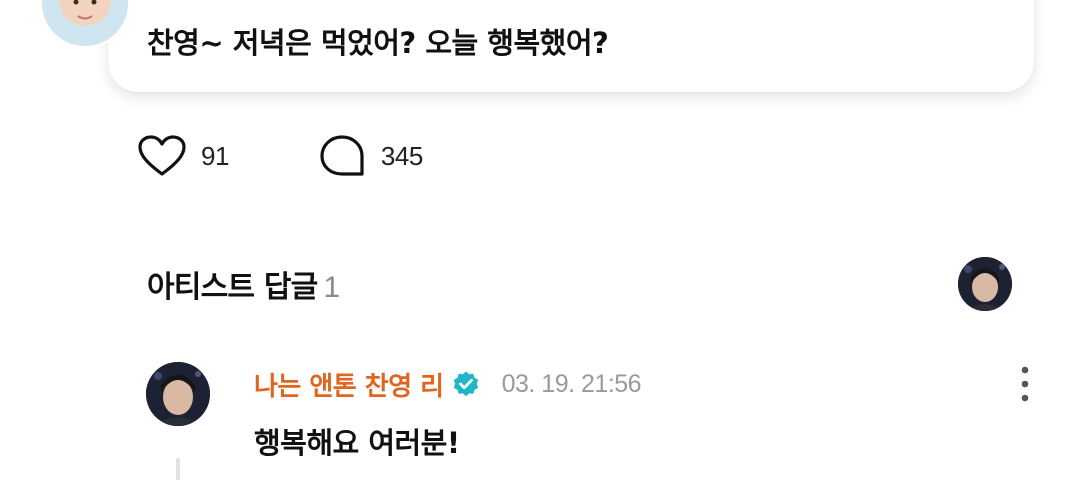 The height and width of the screenshot is (480, 1080). Describe the element at coordinates (342, 155) in the screenshot. I see `comment-bubble-icon` at that location.